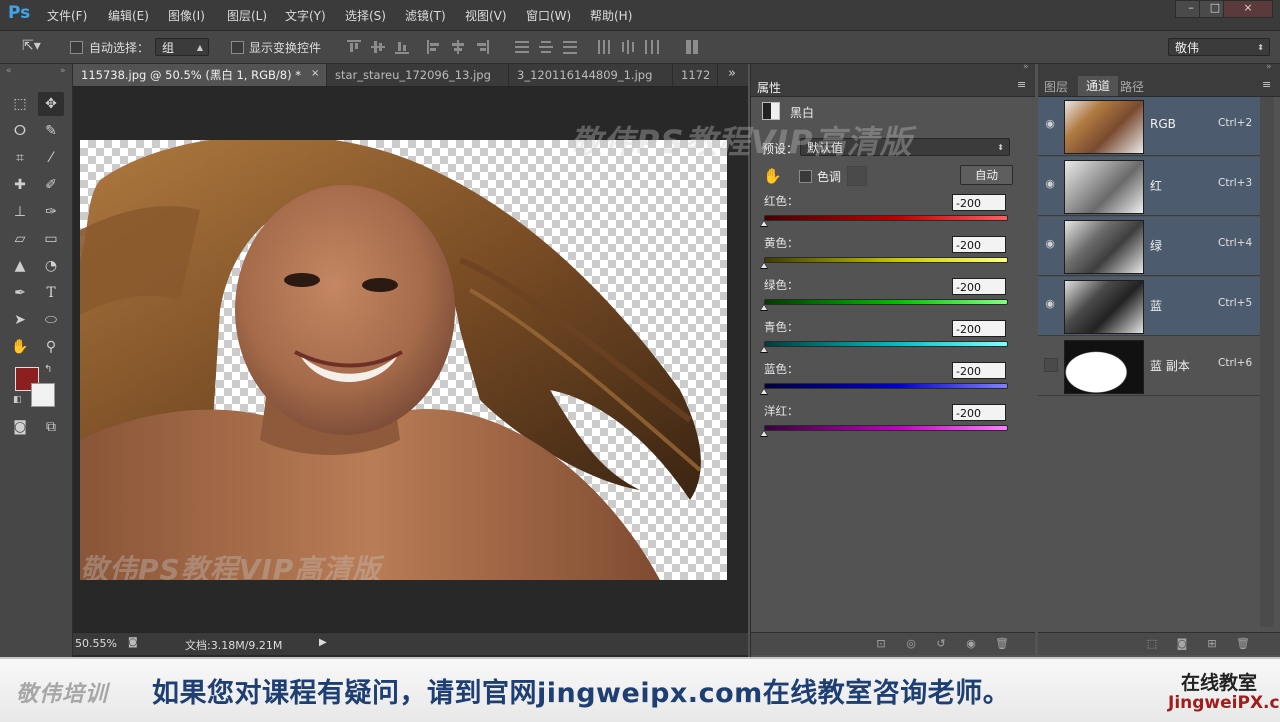 The width and height of the screenshot is (1280, 722). What do you see at coordinates (1219, 47) in the screenshot?
I see `workspace-dropdown: 敬伟 ⬍` at bounding box center [1219, 47].